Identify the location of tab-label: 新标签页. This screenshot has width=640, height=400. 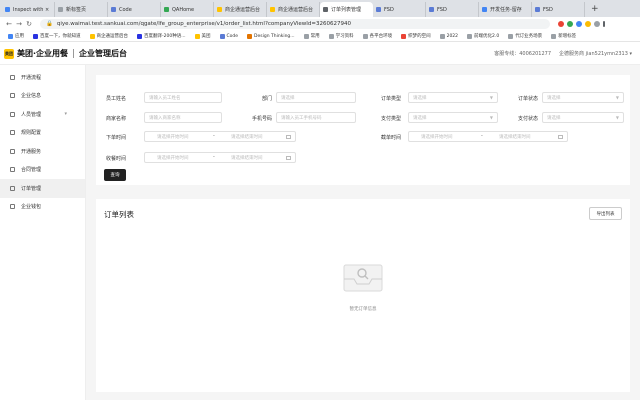
(76, 10).